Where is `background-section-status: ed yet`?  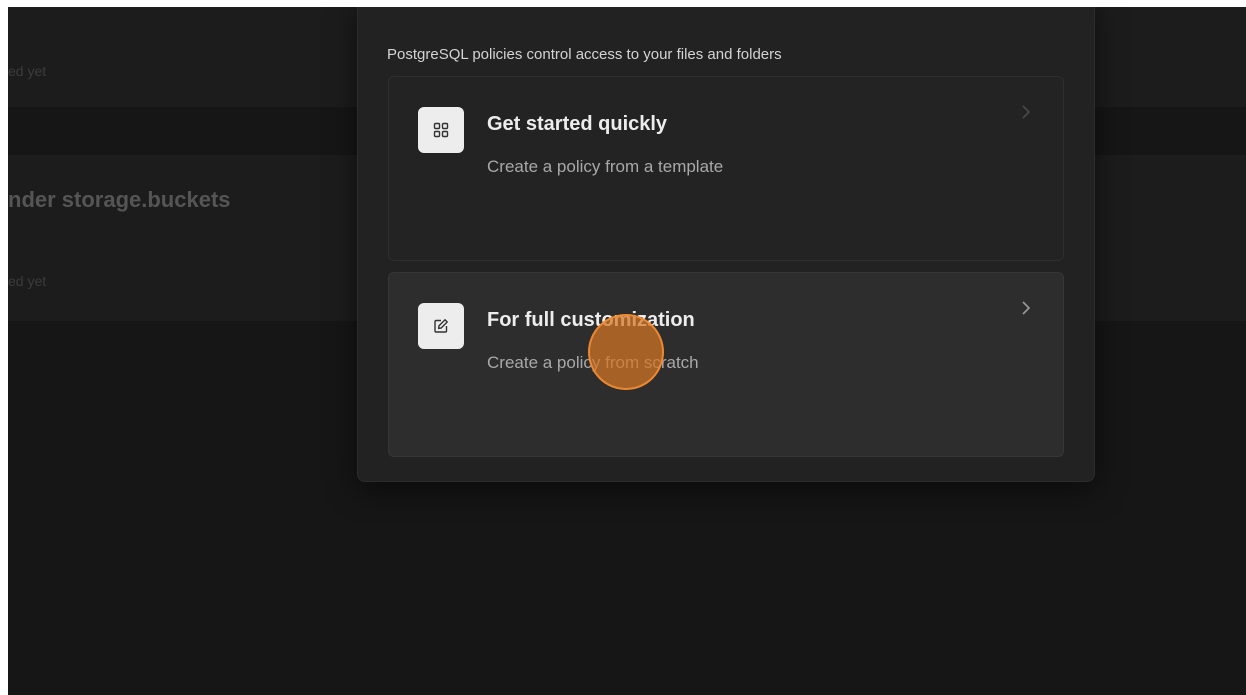 background-section-status: ed yet is located at coordinates (27, 281).